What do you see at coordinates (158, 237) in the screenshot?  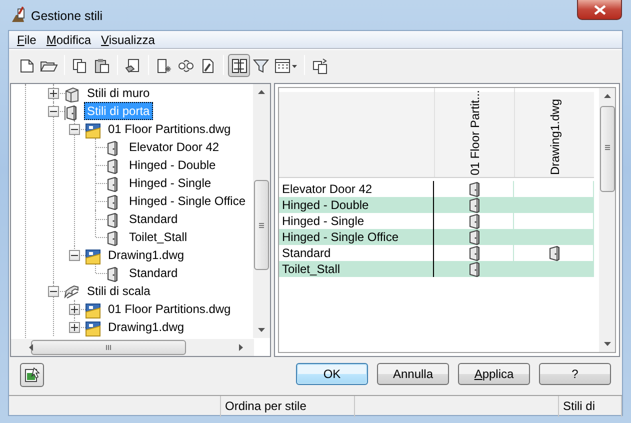 I see `tree-item: Toilet_Stall` at bounding box center [158, 237].